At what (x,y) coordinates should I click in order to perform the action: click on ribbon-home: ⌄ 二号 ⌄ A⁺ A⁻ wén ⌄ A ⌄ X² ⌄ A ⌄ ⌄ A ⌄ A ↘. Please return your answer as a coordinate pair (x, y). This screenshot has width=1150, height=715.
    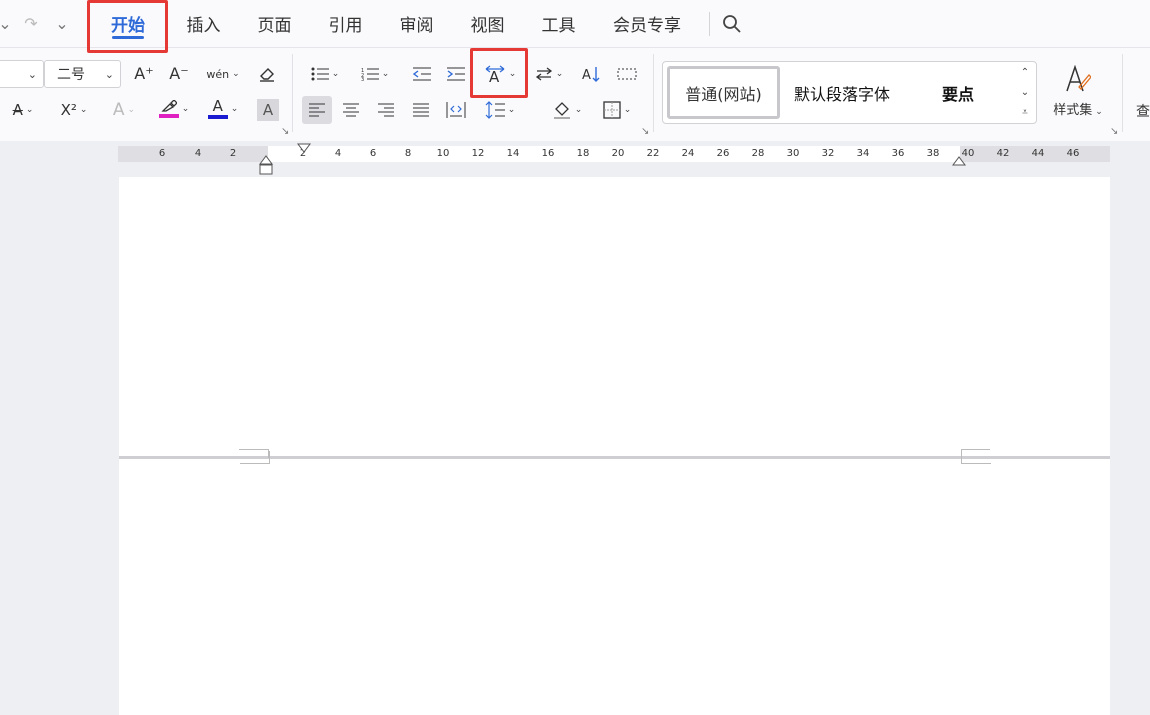
    Looking at the image, I should click on (575, 94).